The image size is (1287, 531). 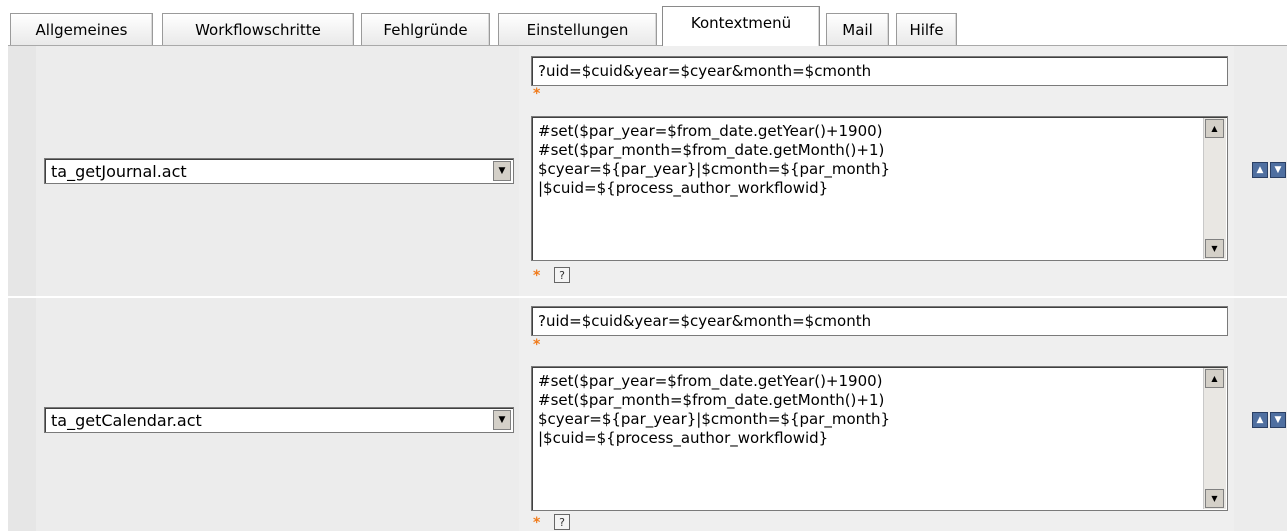 I want to click on action-select: ta_getJournal.act ▼, so click(x=279, y=171).